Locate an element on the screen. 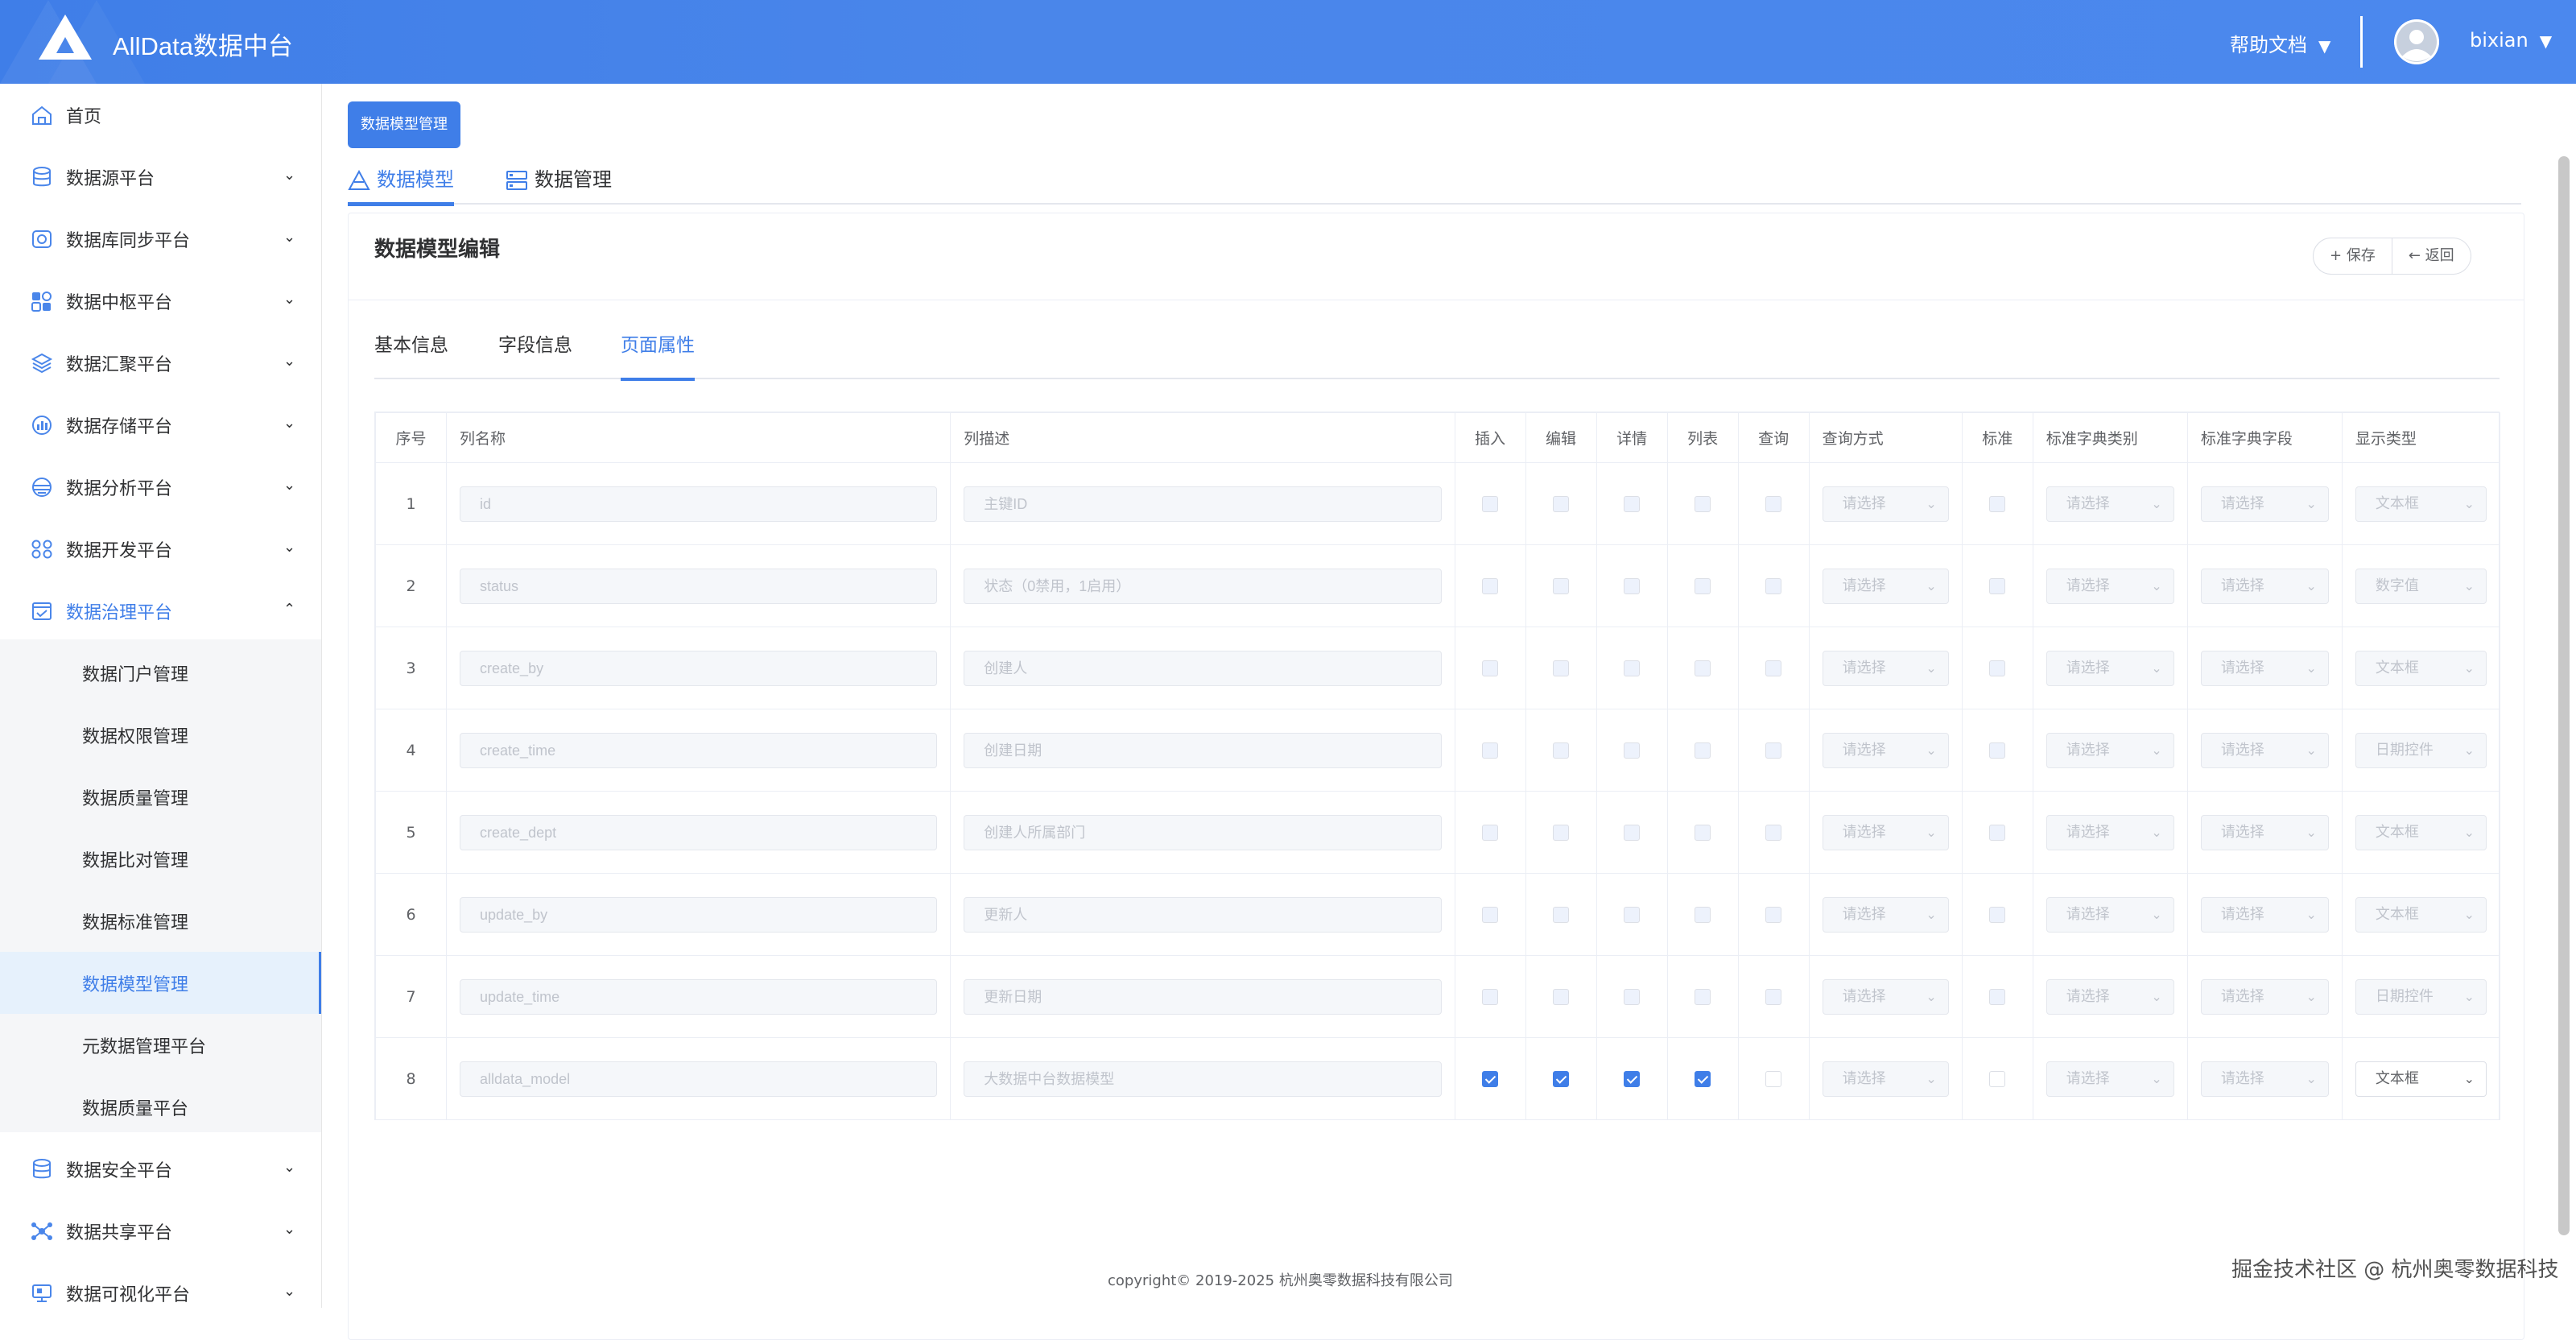  tab-page-attributes: 页面属性 is located at coordinates (658, 355).